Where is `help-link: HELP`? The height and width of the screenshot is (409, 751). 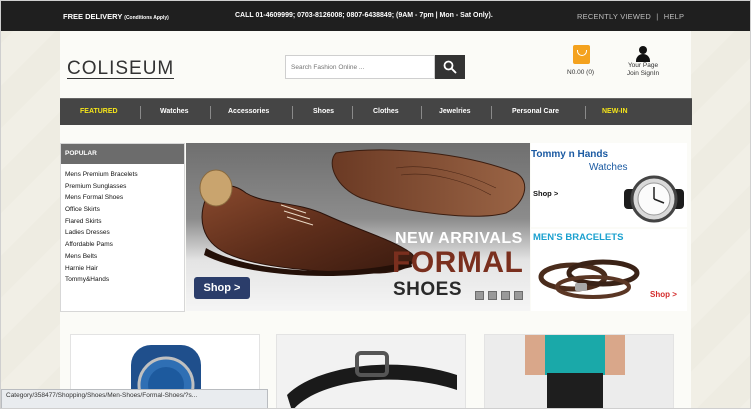 help-link: HELP is located at coordinates (674, 16).